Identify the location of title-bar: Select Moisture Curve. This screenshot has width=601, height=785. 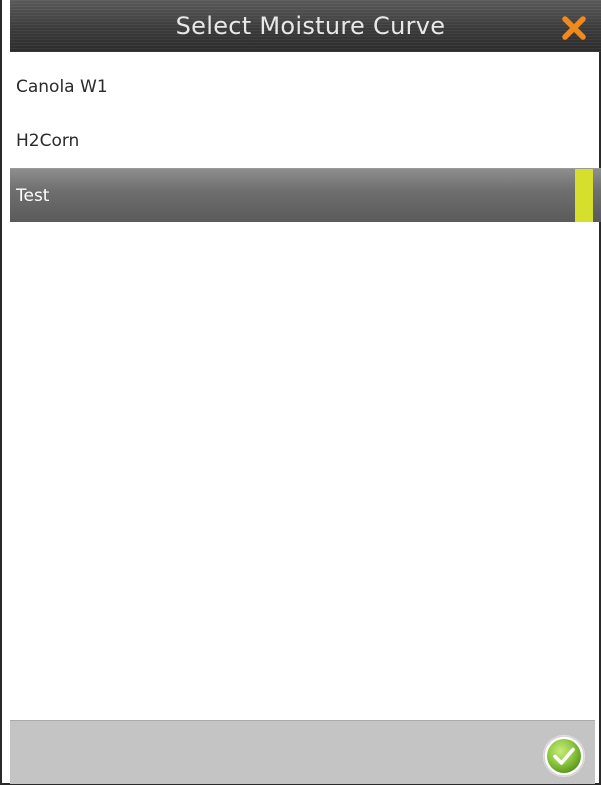
(305, 26).